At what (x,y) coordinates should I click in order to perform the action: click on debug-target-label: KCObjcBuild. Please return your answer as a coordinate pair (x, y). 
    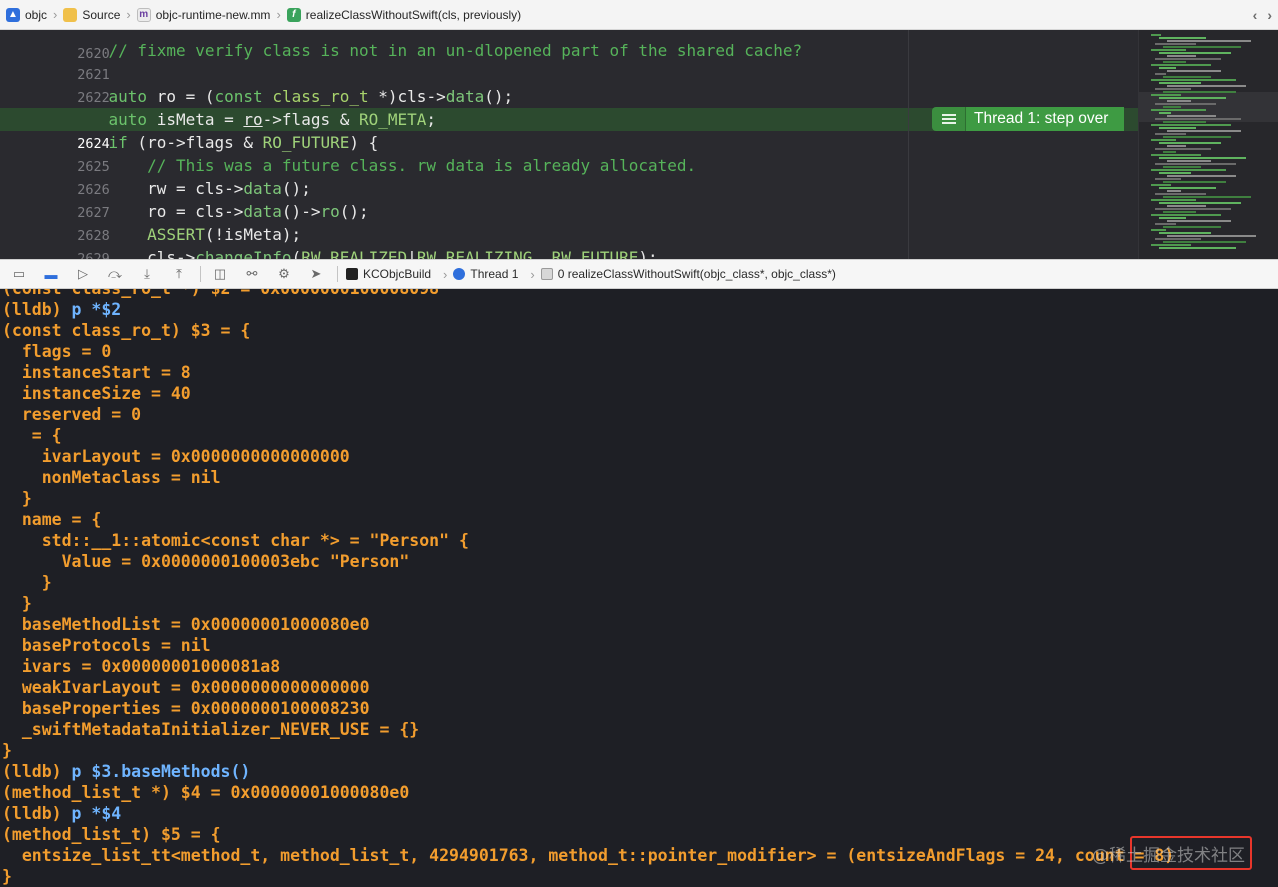
    Looking at the image, I should click on (397, 274).